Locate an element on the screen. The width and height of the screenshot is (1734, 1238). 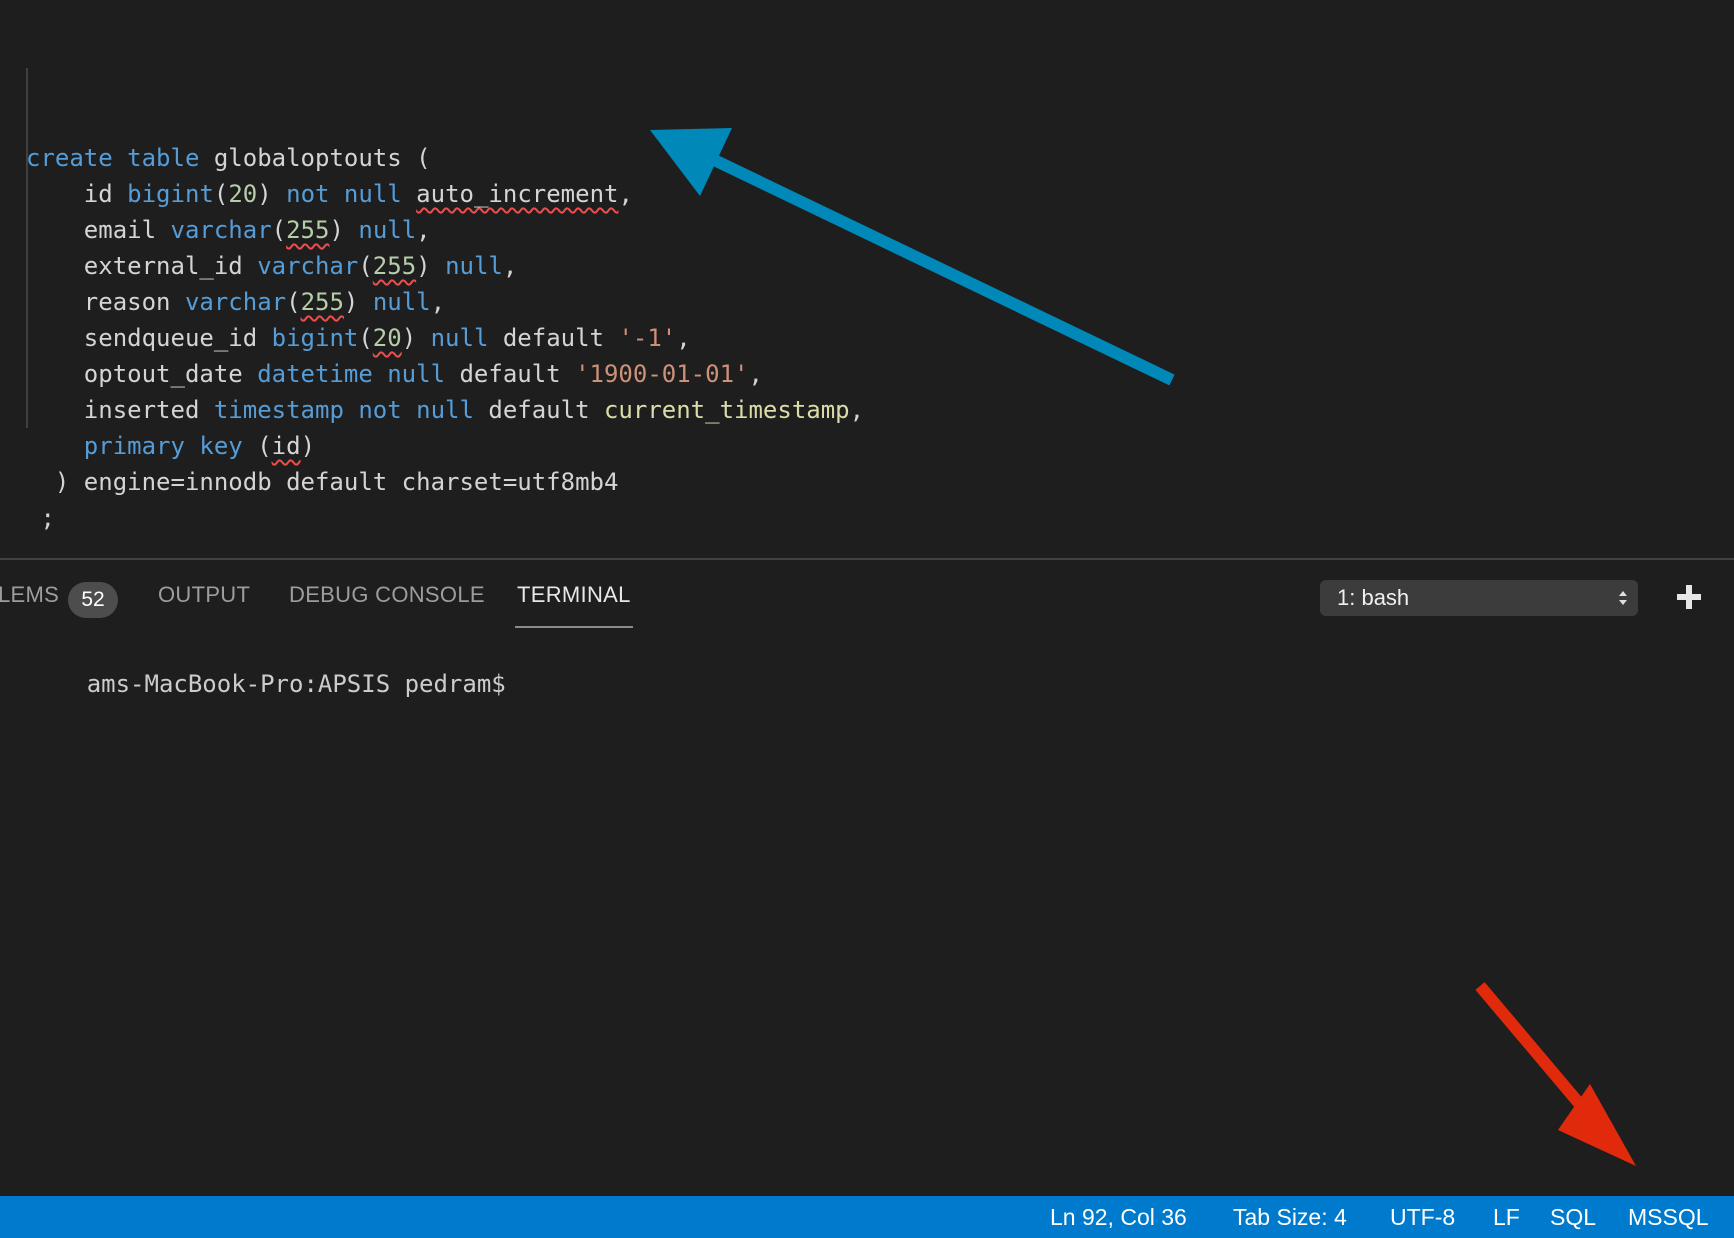
code-token: sendqueue_id is located at coordinates (149, 338).